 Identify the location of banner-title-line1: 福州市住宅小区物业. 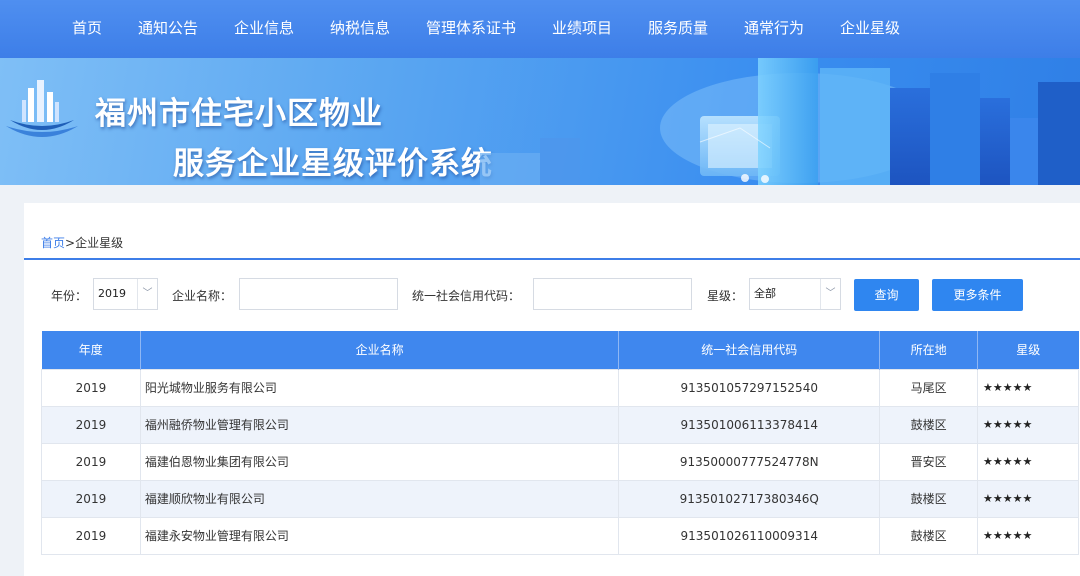
(239, 114).